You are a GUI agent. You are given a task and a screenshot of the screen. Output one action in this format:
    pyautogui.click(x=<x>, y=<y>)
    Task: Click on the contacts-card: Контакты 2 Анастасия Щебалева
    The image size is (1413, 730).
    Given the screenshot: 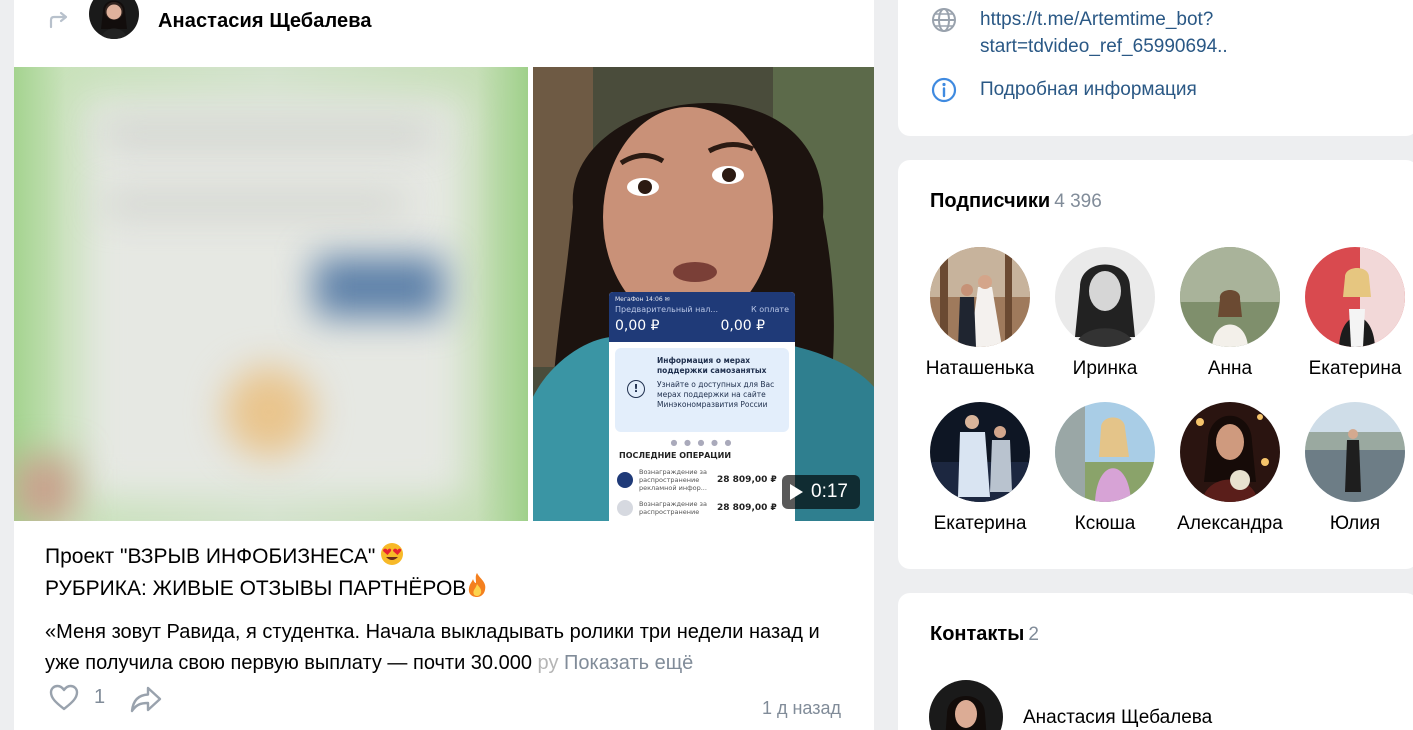 What is the action you would take?
    pyautogui.click(x=1155, y=661)
    